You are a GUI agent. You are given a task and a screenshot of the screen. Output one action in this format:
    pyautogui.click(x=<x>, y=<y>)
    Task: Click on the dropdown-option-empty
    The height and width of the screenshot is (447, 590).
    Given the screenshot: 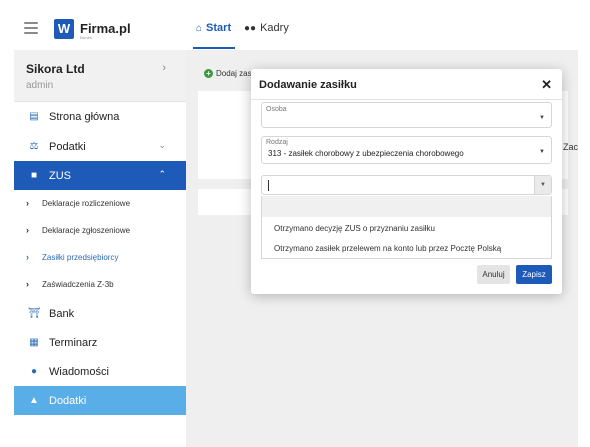 What is the action you would take?
    pyautogui.click(x=406, y=206)
    